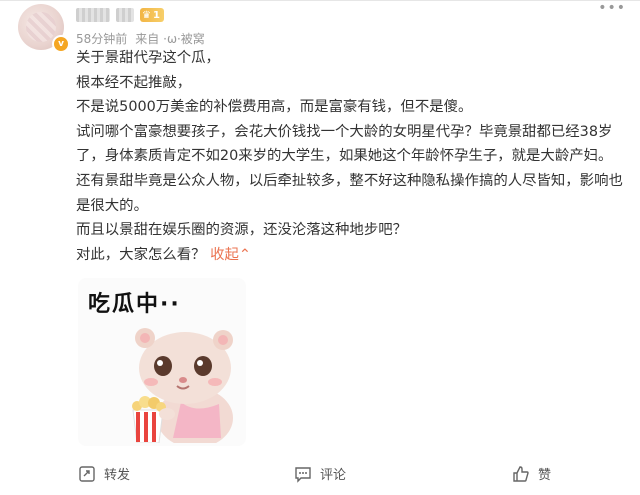 The image size is (640, 495). What do you see at coordinates (244, 254) in the screenshot?
I see `chevron-up-icon: ⌃` at bounding box center [244, 254].